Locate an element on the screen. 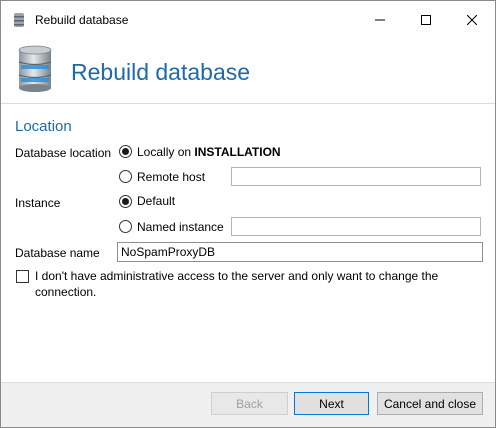  instance-label: Instance is located at coordinates (38, 203).